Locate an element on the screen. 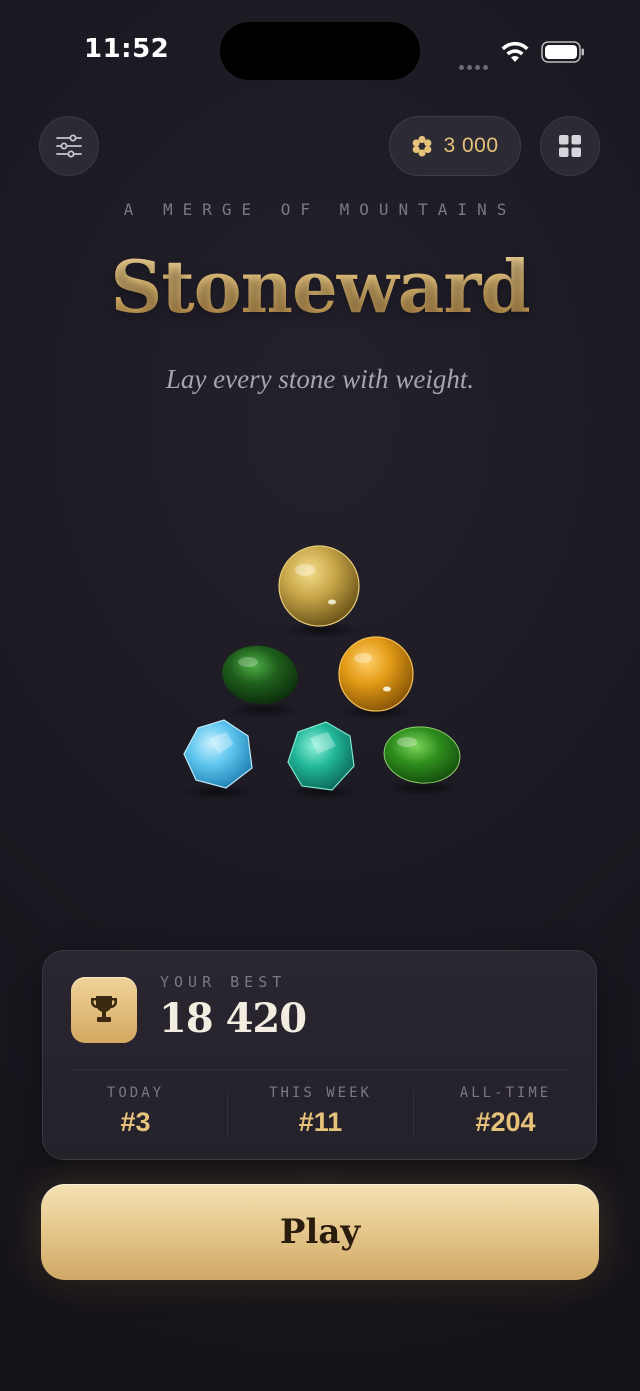  play-button: Play is located at coordinates (320, 1232).